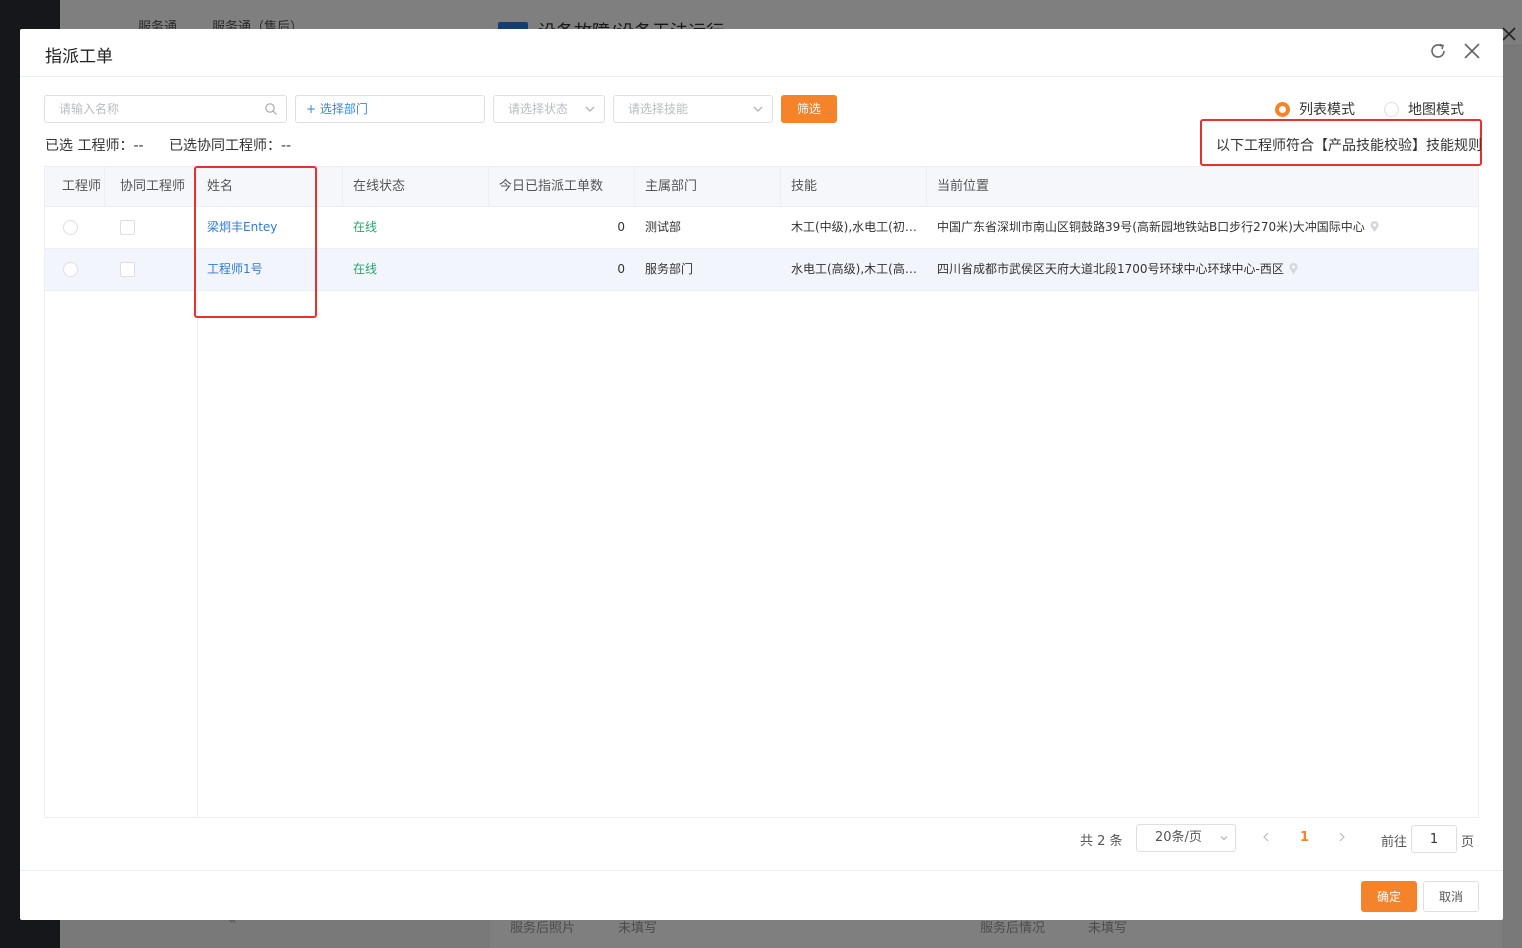 This screenshot has height=948, width=1522. What do you see at coordinates (1341, 142) in the screenshot?
I see `skill-rule-note: 以下工程师符合【产品技能校验】技能规则` at bounding box center [1341, 142].